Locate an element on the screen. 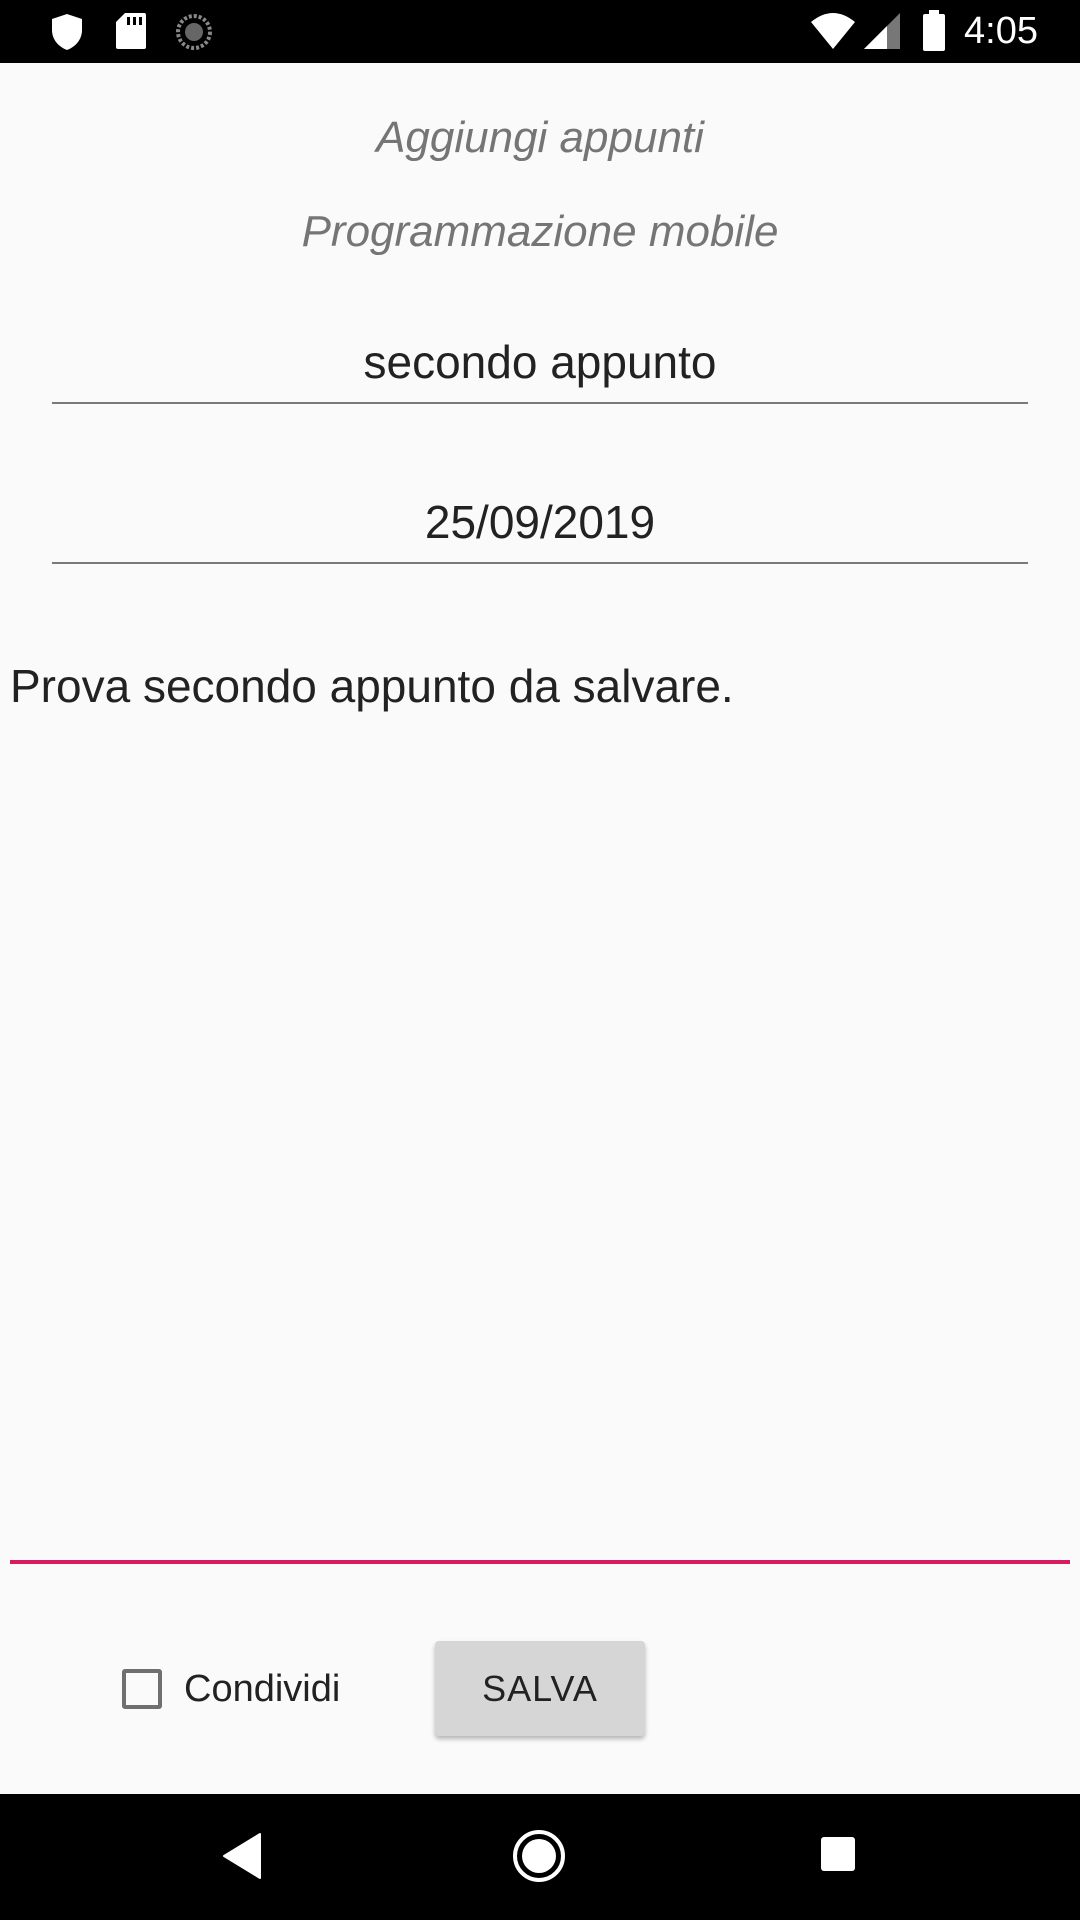 This screenshot has width=1080, height=1920. checkbox-unchecked-icon is located at coordinates (142, 1689).